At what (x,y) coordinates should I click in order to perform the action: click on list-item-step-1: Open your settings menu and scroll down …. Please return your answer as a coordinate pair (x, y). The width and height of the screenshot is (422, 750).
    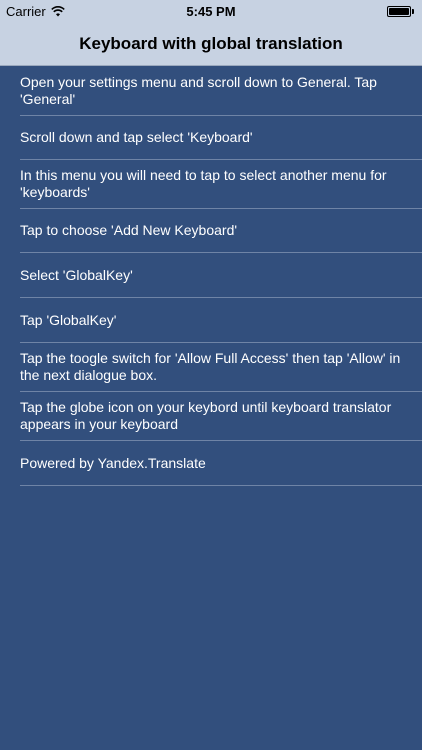
    Looking at the image, I should click on (221, 91).